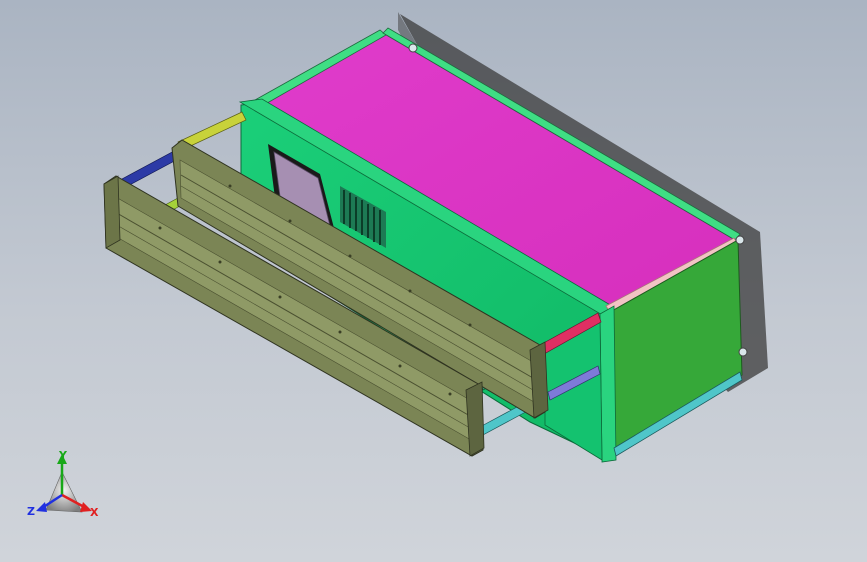 The height and width of the screenshot is (562, 867). I want to click on triad-cone, so click(64, 492).